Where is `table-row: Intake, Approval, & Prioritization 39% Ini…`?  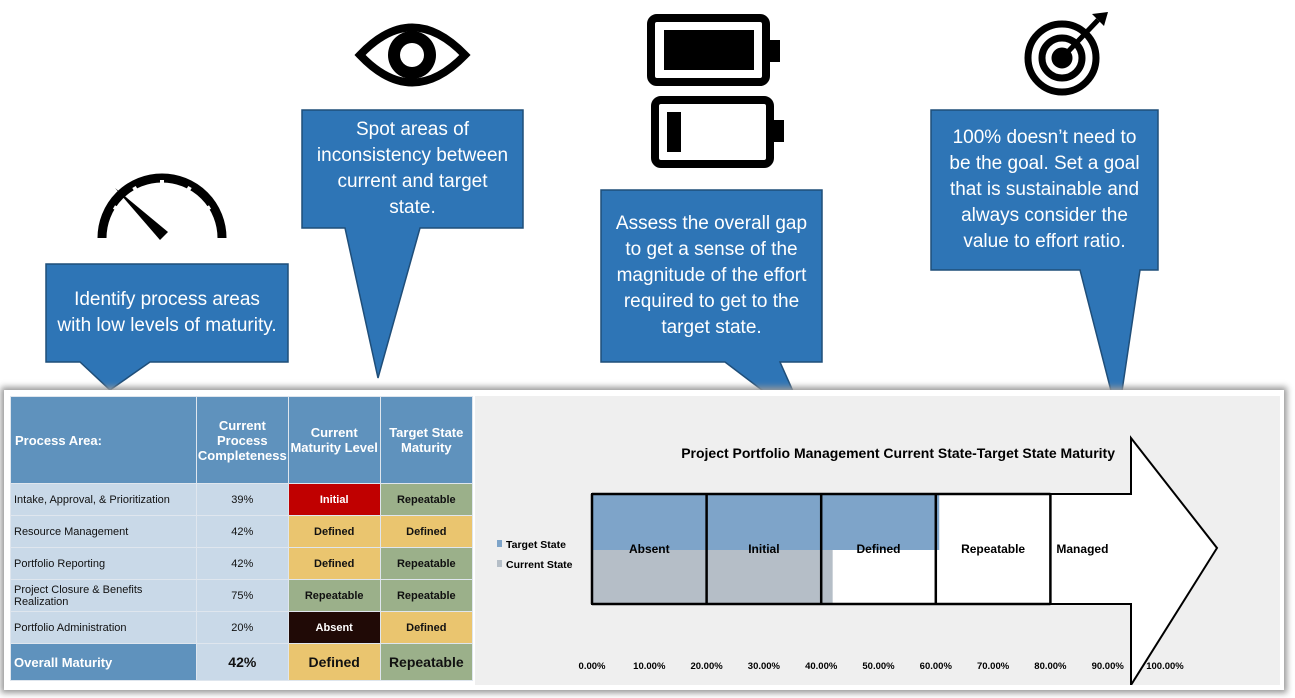 table-row: Intake, Approval, & Prioritization 39% Ini… is located at coordinates (242, 499).